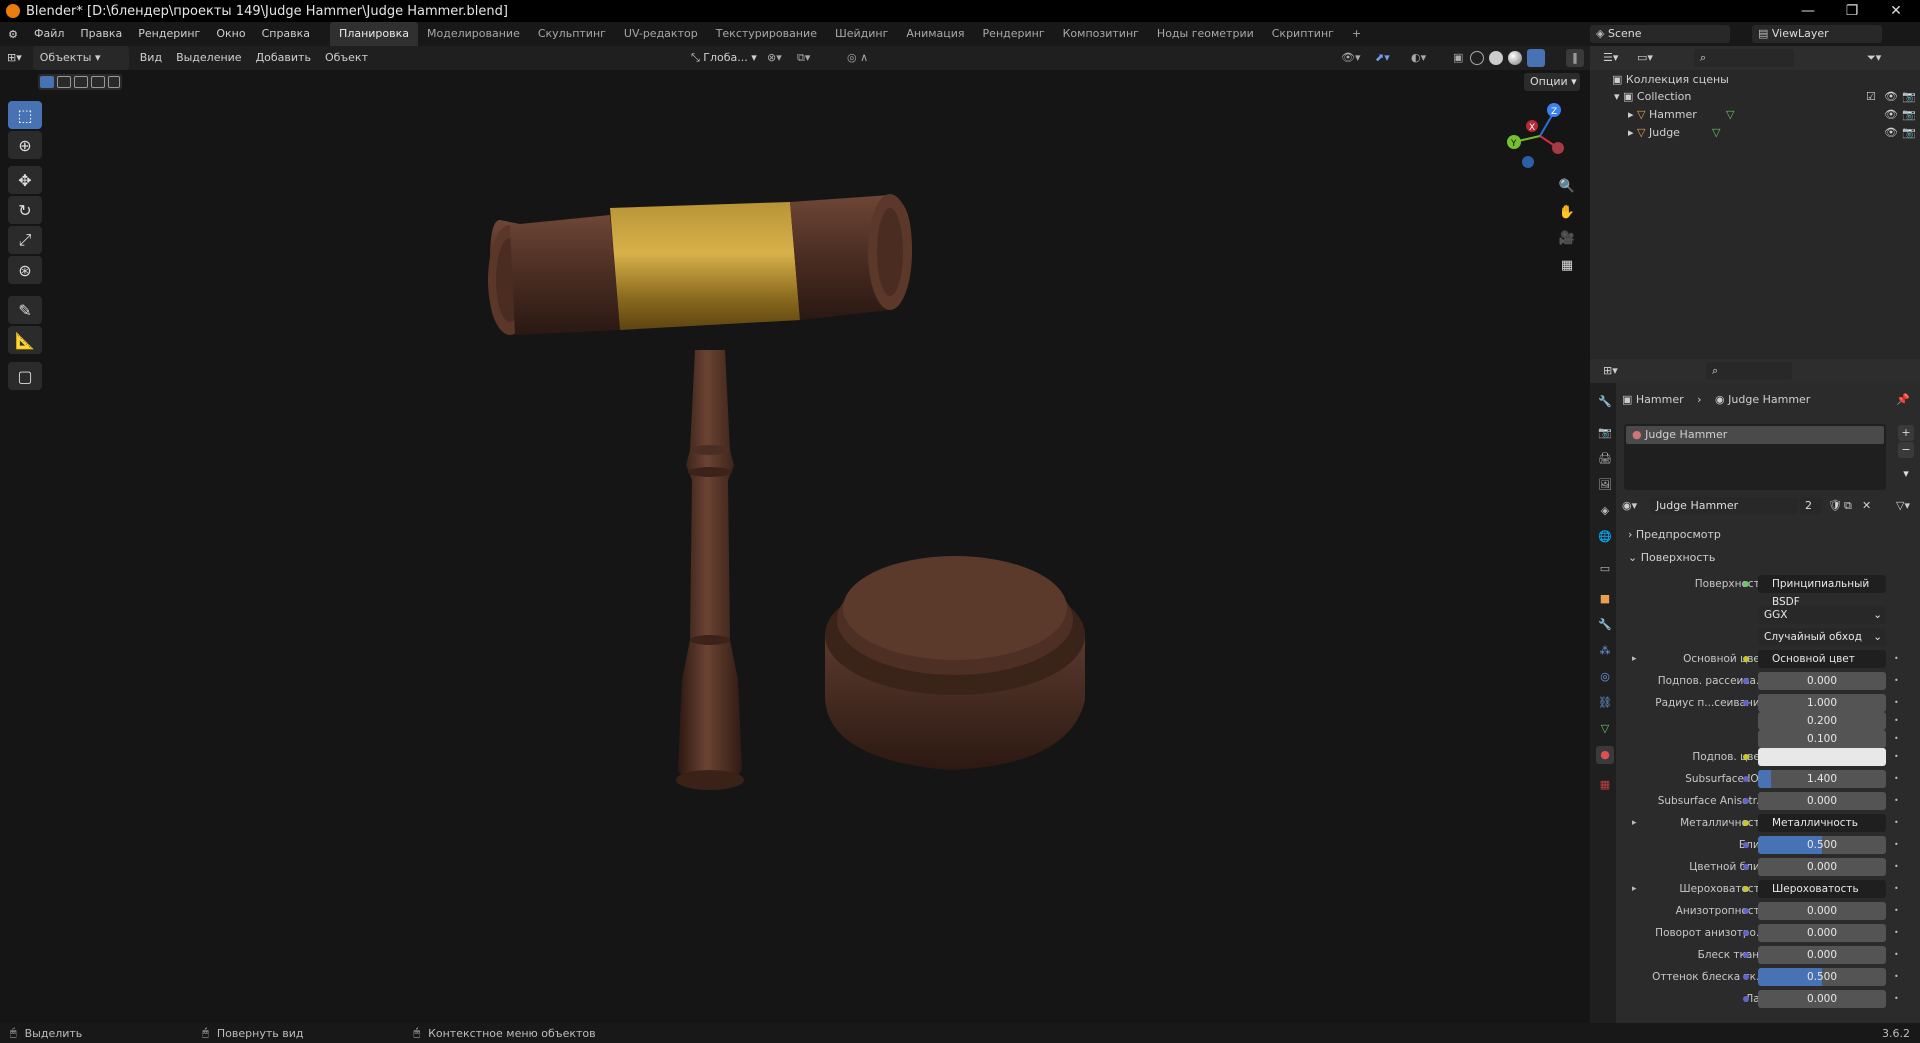 The height and width of the screenshot is (1043, 1920). Describe the element at coordinates (286, 34) in the screenshot. I see `menu-help: Справка` at that location.